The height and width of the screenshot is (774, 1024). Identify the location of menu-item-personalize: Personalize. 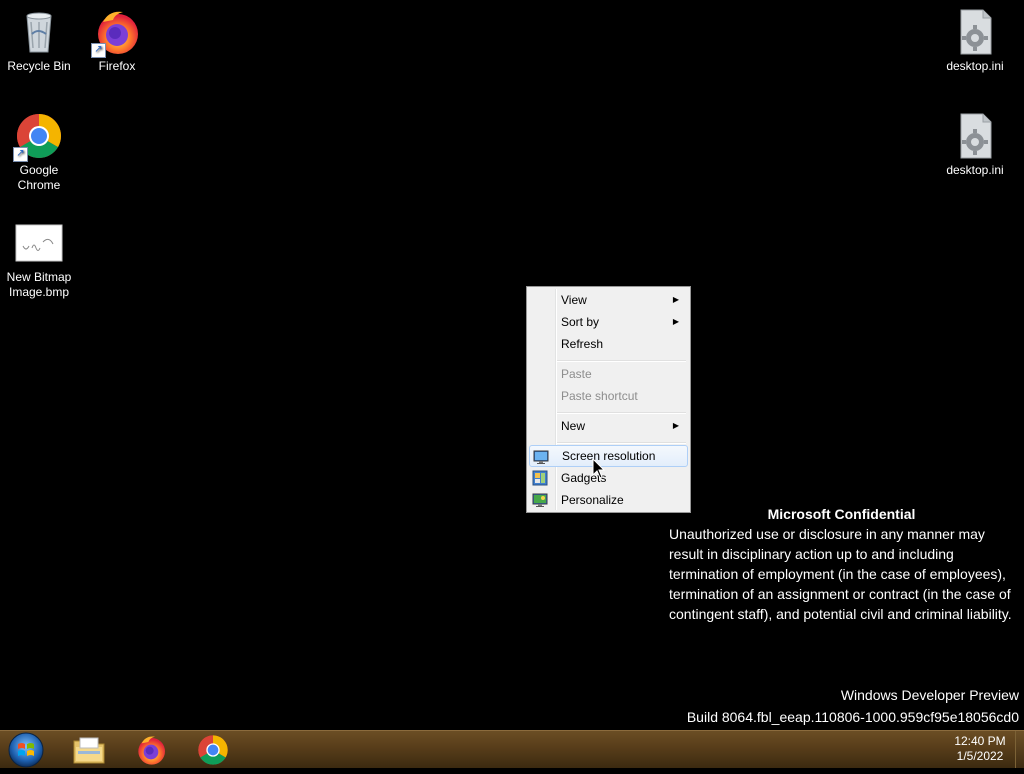
(608, 500).